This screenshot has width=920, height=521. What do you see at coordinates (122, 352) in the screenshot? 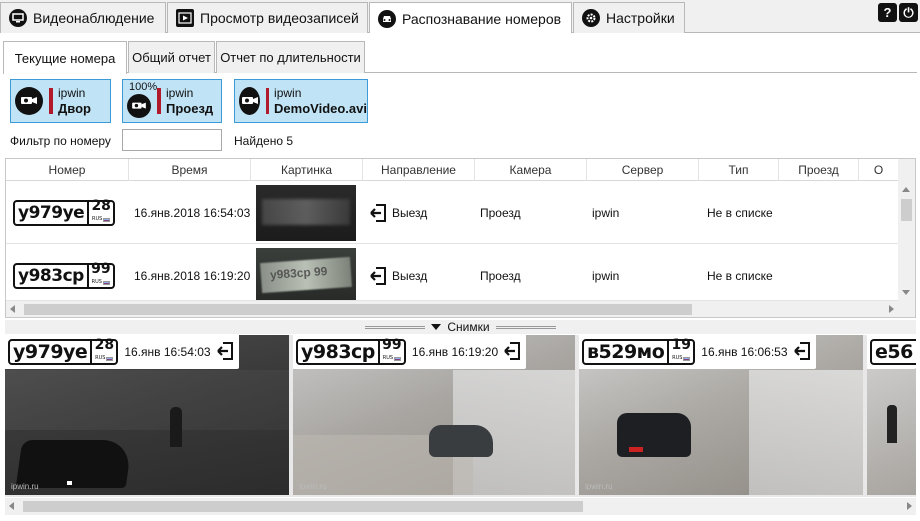
I see `snapshot-info: у979уе 28 RUS 16.янв 16:54:03` at bounding box center [122, 352].